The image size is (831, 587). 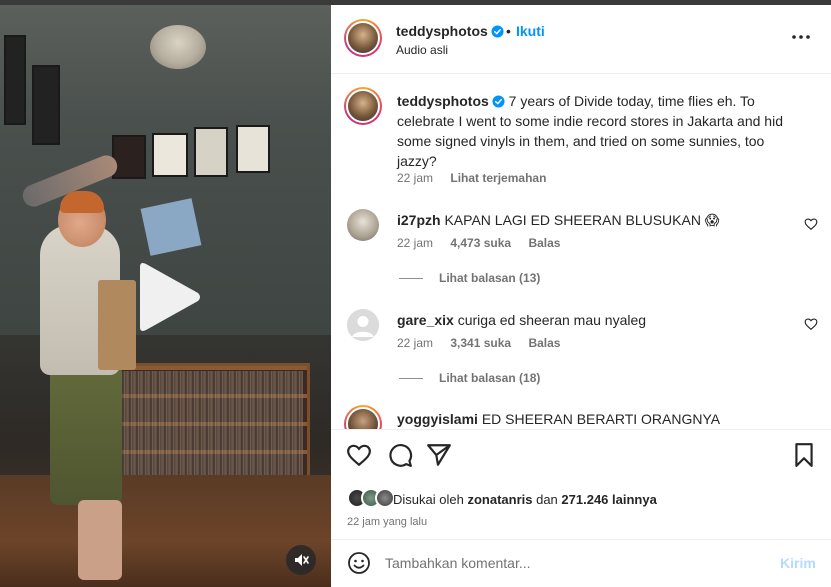 I want to click on author-username-text: teddysphotos, so click(x=442, y=31).